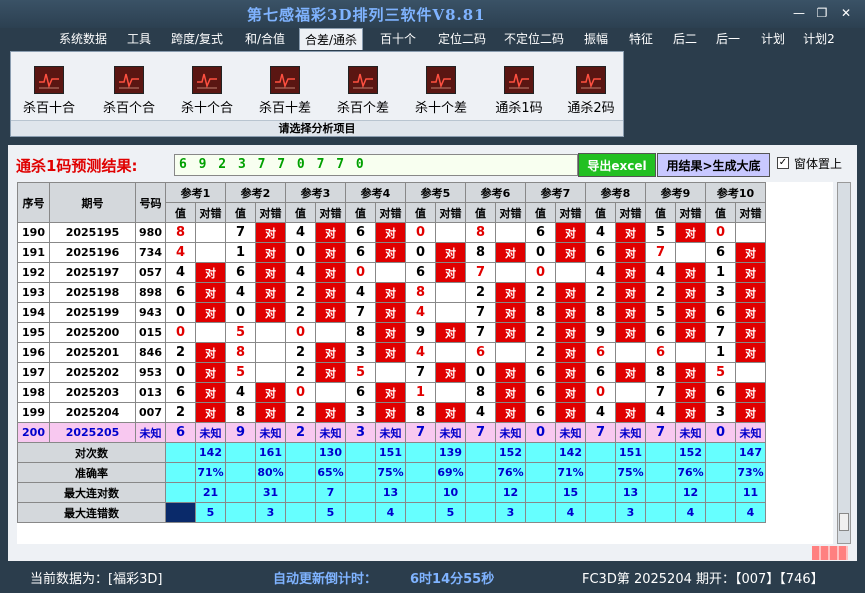 This screenshot has height=593, width=865. Describe the element at coordinates (376, 165) in the screenshot. I see `prediction-result-field: 6 9 2 3 7 7 0 7 7 0` at that location.